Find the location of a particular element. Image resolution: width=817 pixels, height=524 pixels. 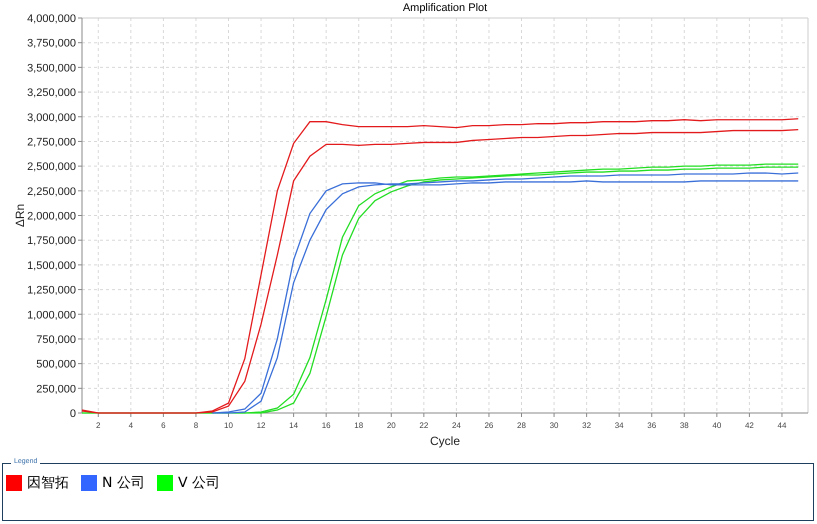

x-tick-label: 36 is located at coordinates (651, 425).